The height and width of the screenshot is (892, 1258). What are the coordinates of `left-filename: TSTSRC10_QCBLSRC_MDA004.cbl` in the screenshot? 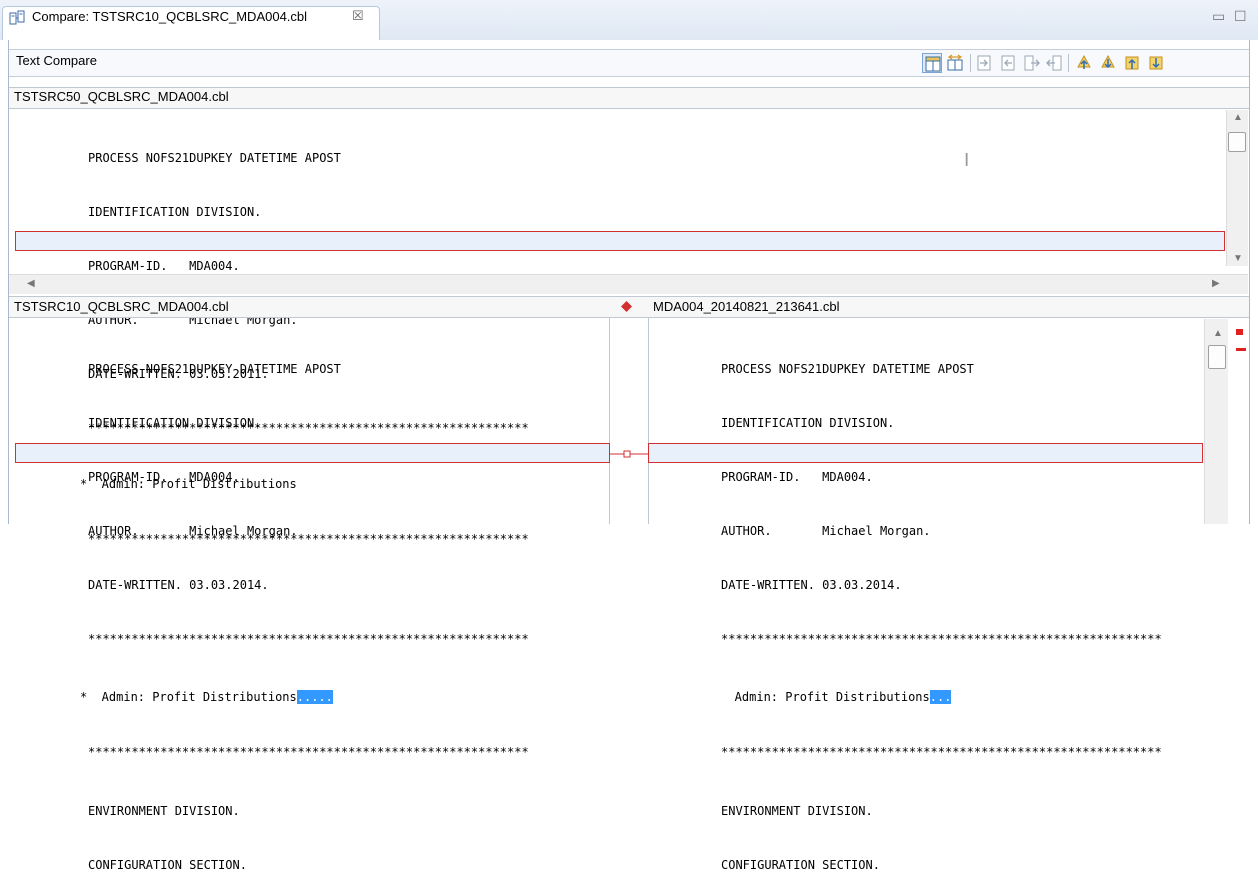 It's located at (121, 306).